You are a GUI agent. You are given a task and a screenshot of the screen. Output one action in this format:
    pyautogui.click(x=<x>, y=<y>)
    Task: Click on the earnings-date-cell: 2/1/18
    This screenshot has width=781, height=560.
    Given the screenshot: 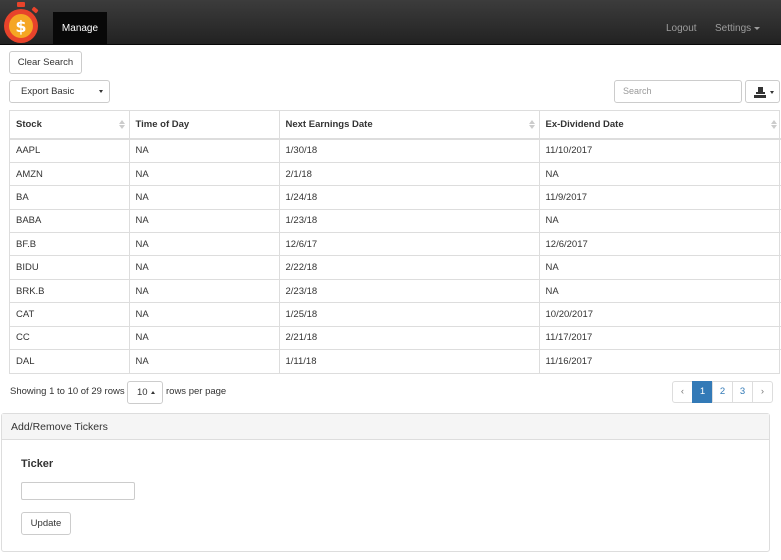 What is the action you would take?
    pyautogui.click(x=409, y=173)
    